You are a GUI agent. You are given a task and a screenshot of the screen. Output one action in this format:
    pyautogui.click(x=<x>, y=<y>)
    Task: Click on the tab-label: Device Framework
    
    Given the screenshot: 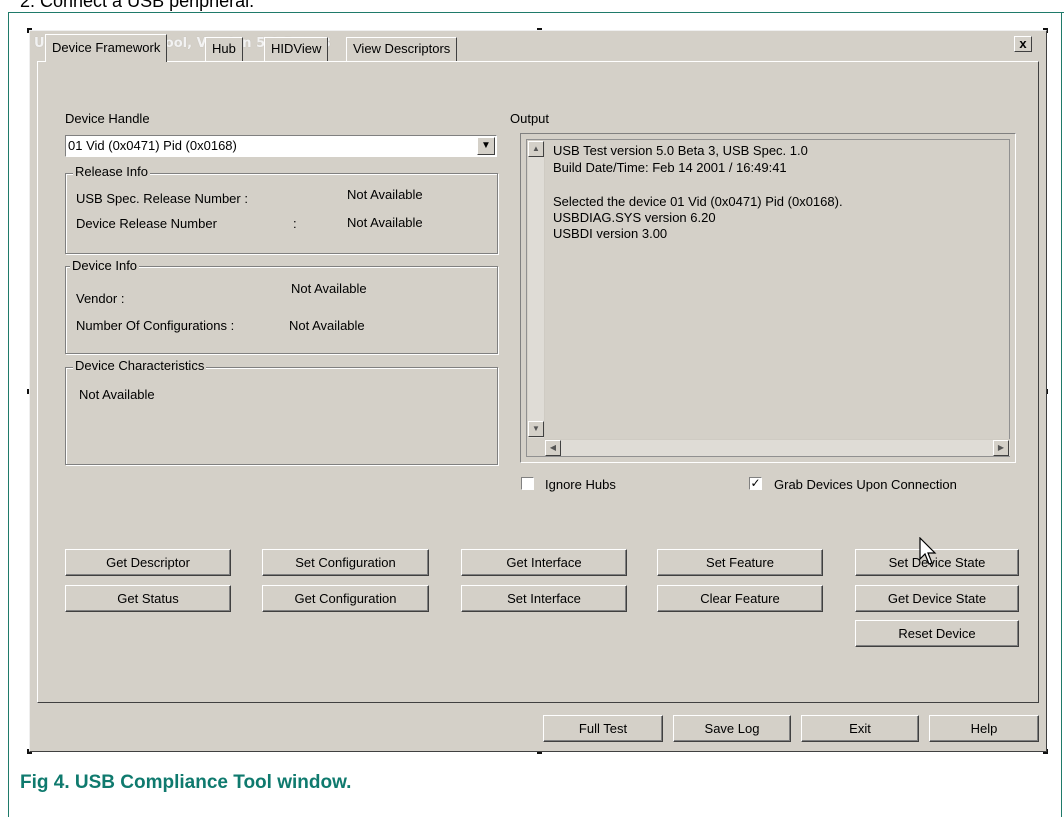 What is the action you would take?
    pyautogui.click(x=106, y=47)
    